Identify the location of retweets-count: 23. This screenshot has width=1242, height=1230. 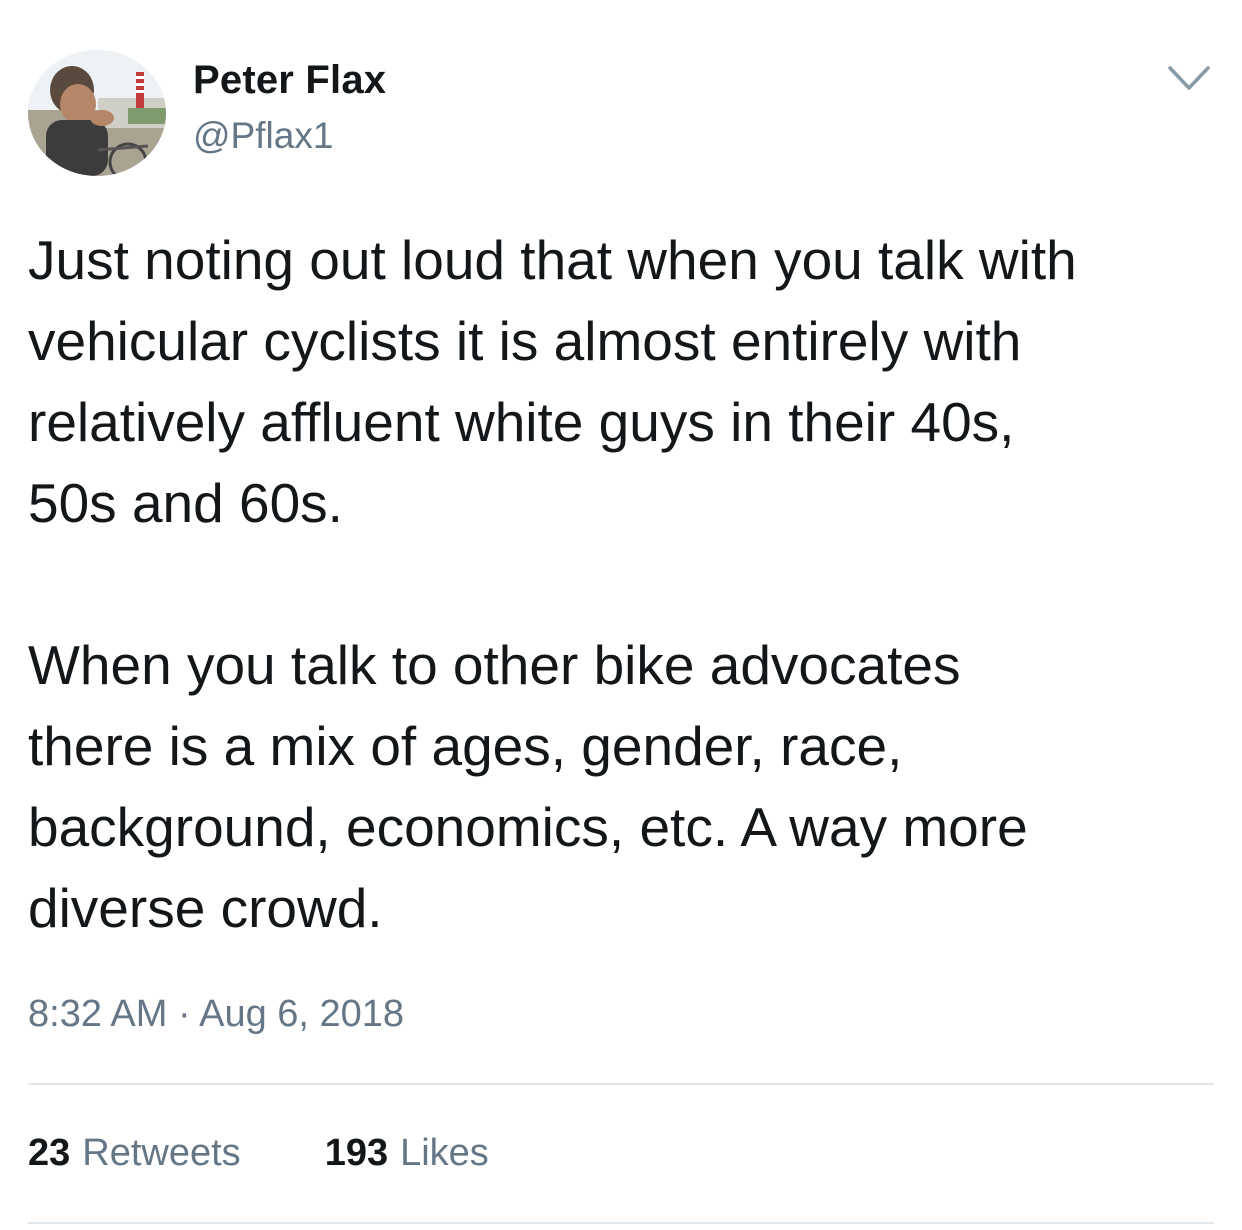
(49, 1153).